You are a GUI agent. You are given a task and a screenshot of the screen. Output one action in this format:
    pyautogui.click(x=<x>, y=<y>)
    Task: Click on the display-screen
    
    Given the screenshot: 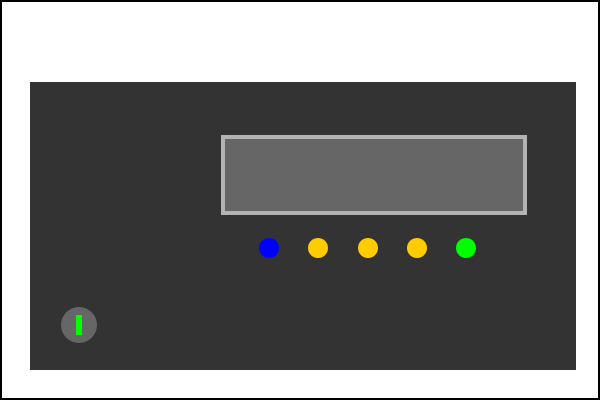 What is the action you would take?
    pyautogui.click(x=374, y=175)
    